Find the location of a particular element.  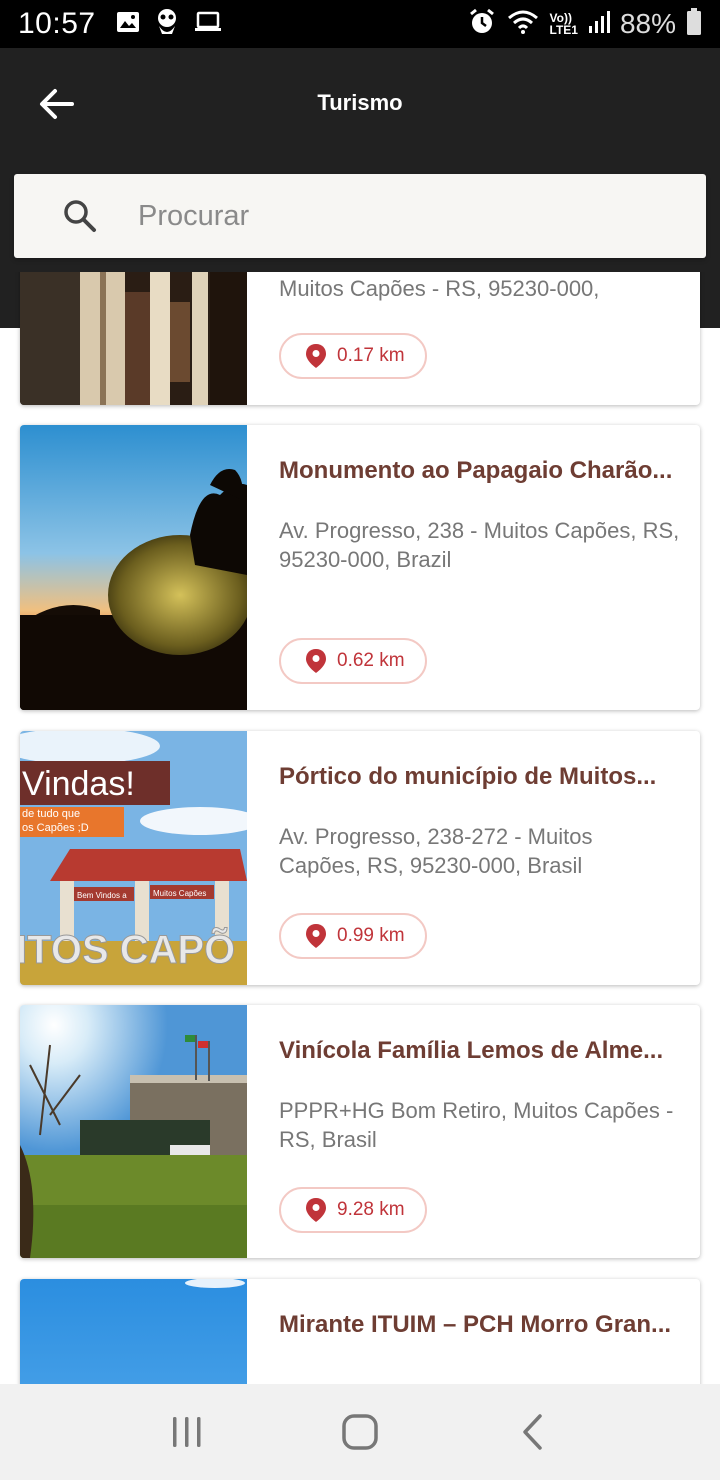

image-sign-left: Bem Vindos a is located at coordinates (102, 895).